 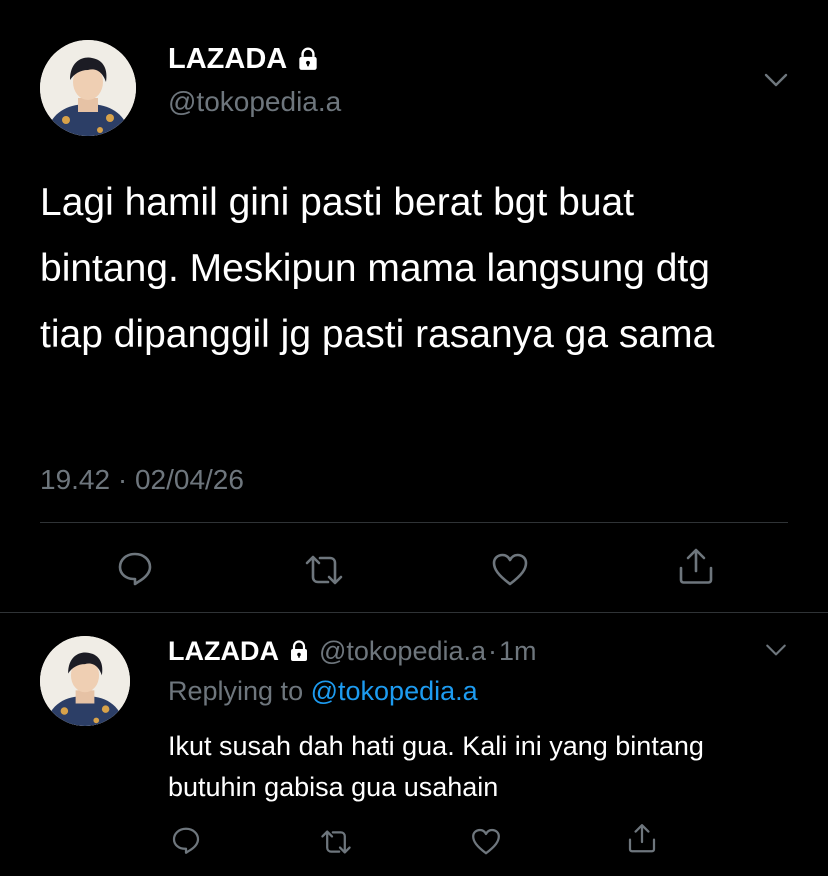 I want to click on section-divider, so click(x=414, y=612).